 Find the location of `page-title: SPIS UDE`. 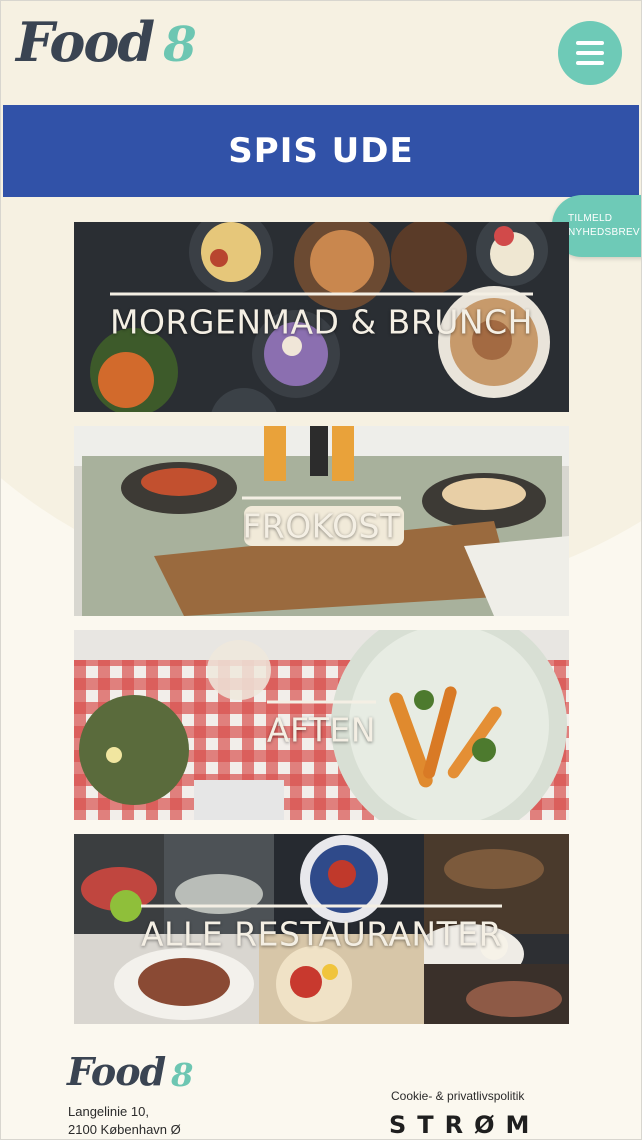

page-title: SPIS UDE is located at coordinates (321, 151).